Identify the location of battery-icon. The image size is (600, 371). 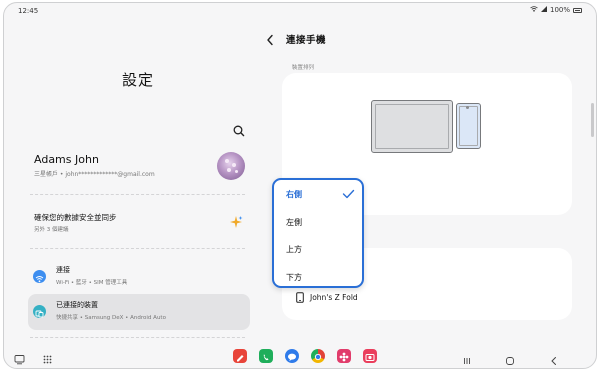
(577, 10).